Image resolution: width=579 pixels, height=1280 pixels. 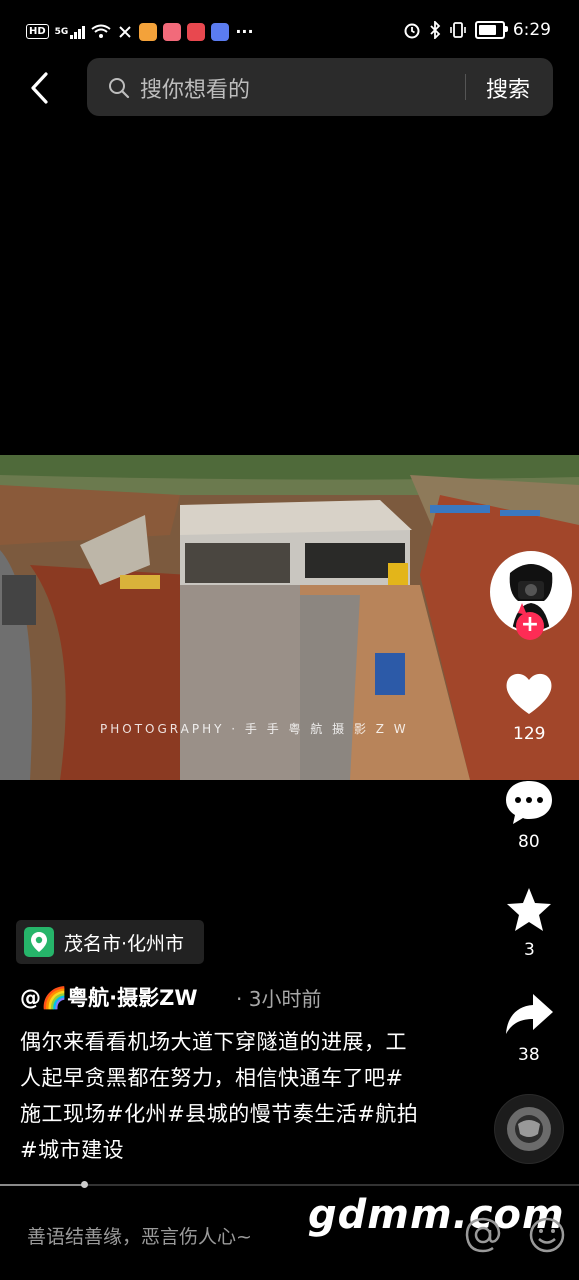 I want to click on status-right: 6:29, so click(x=477, y=30).